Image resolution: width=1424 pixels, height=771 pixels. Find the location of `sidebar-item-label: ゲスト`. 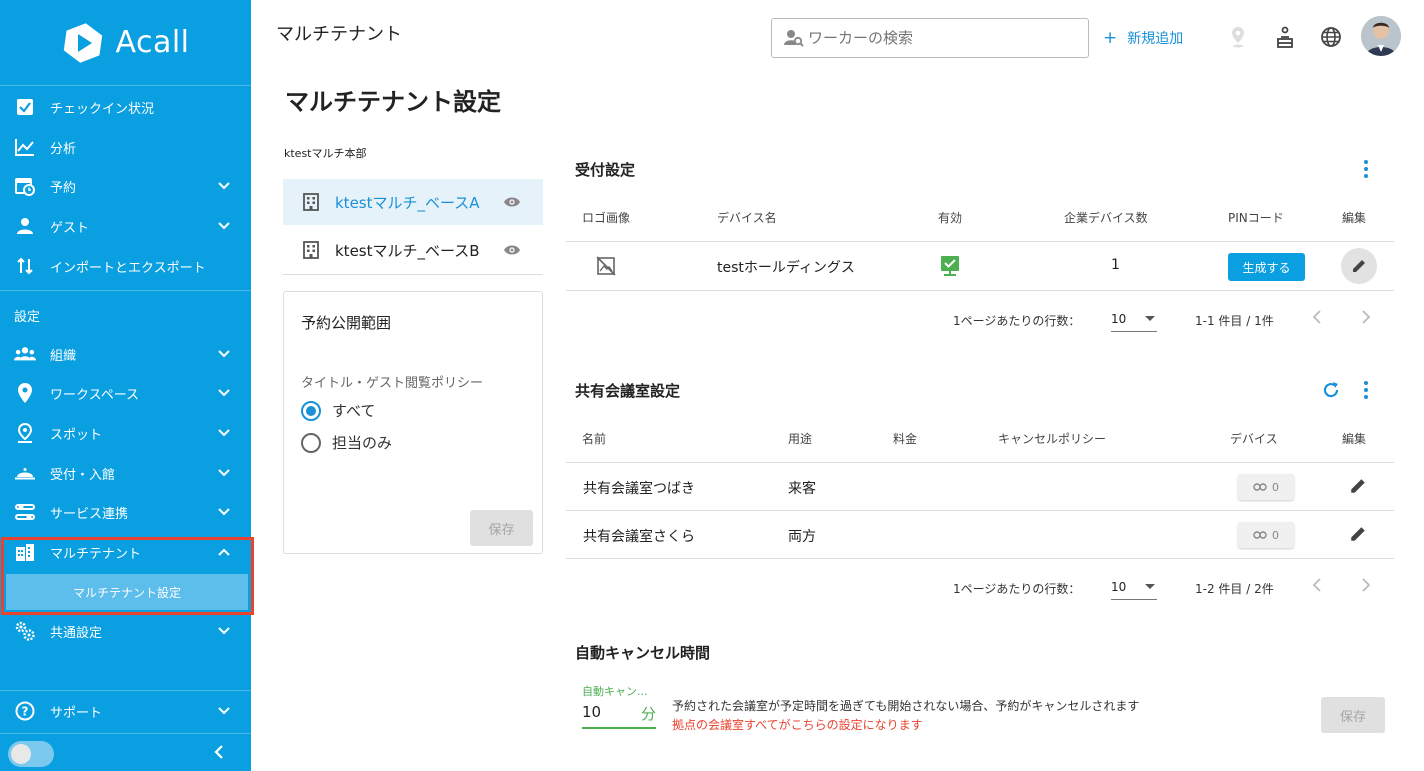

sidebar-item-label: ゲスト is located at coordinates (70, 228).